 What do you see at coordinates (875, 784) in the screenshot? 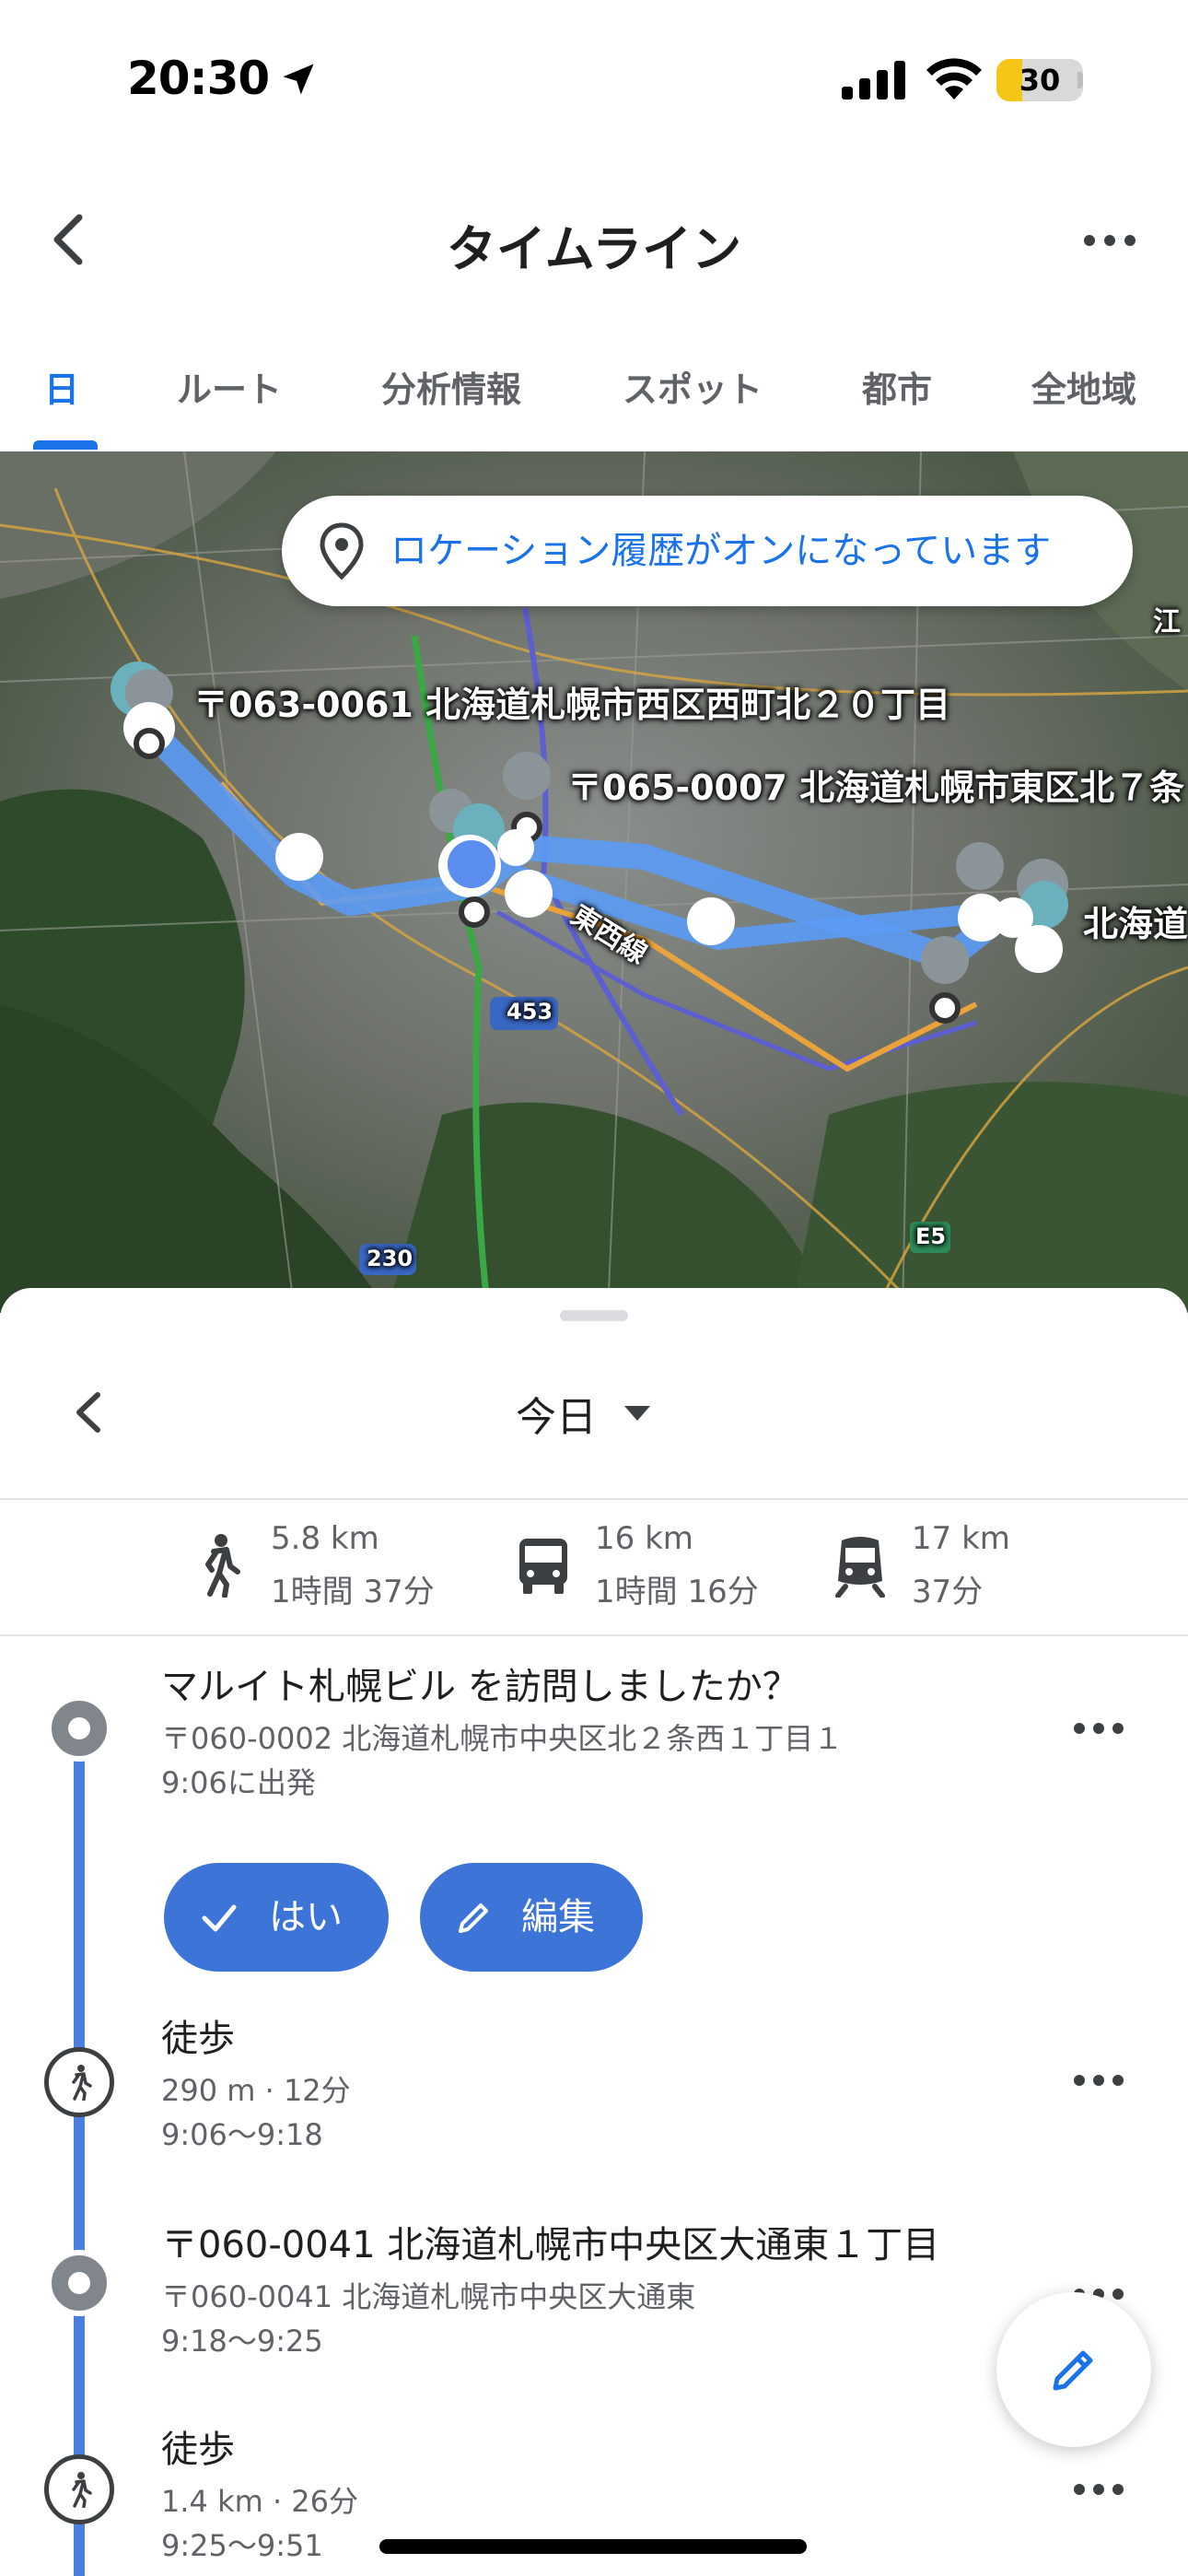
I see `map-label-place2: 〒065-0007 北海道札幌市東区北７条` at bounding box center [875, 784].